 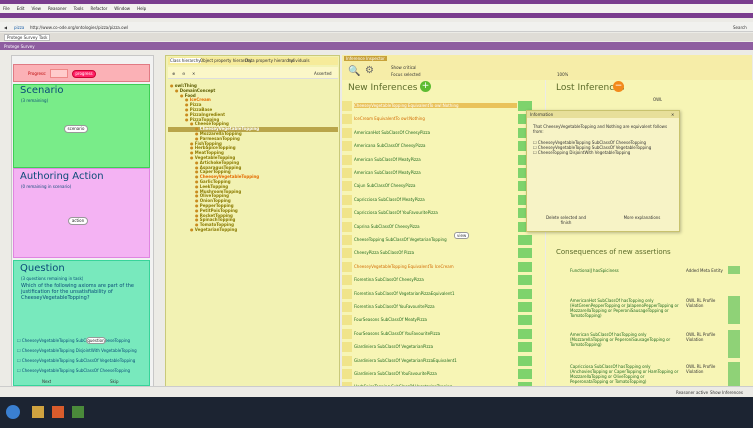 I want to click on consequence-row: FunctionalJ hasSpiciness, so click(x=626, y=270).